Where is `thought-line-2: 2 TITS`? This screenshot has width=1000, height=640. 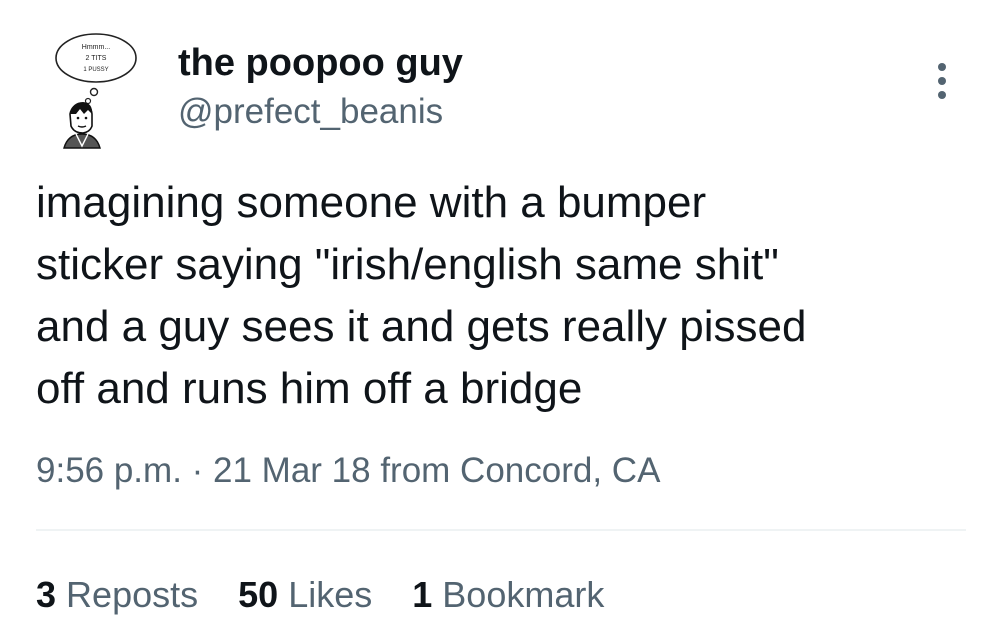 thought-line-2: 2 TITS is located at coordinates (96, 58).